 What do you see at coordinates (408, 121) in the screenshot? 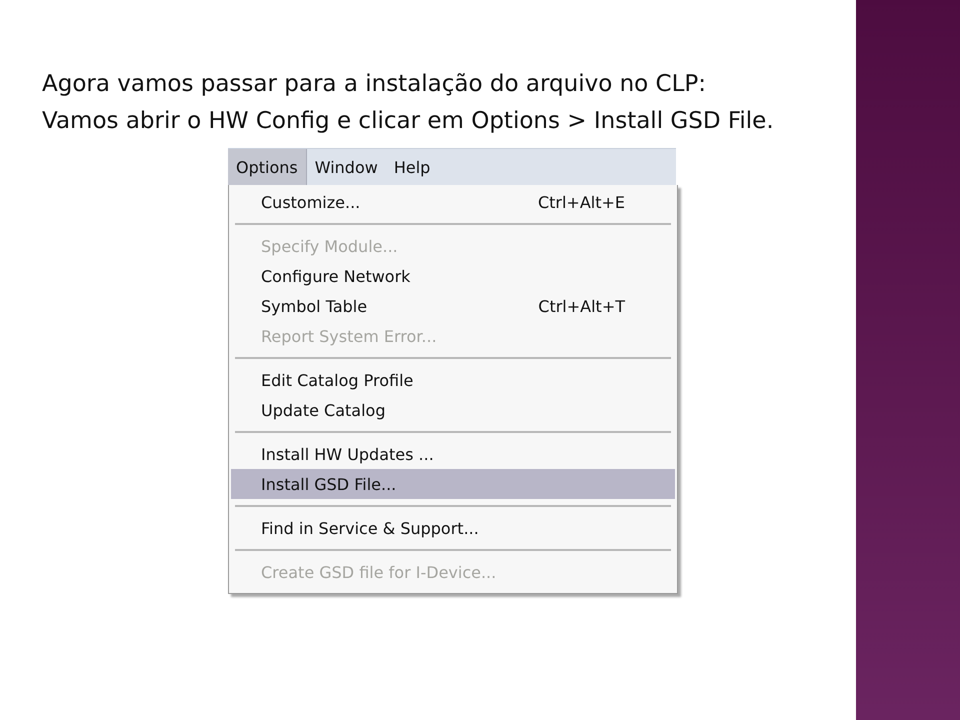
I see `body-text: Vamos abrir o HW Config e clicar em Options > Install GSD File.` at bounding box center [408, 121].